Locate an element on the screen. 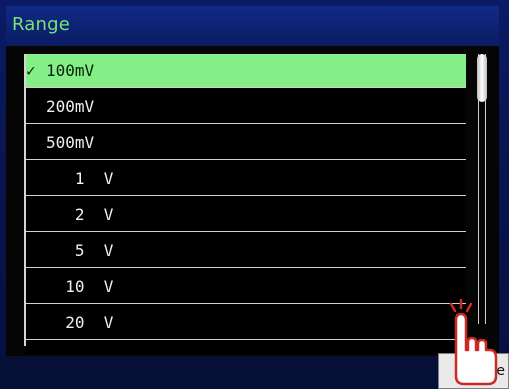 The image size is (509, 389). range-item-20v: 20 V is located at coordinates (245, 323).